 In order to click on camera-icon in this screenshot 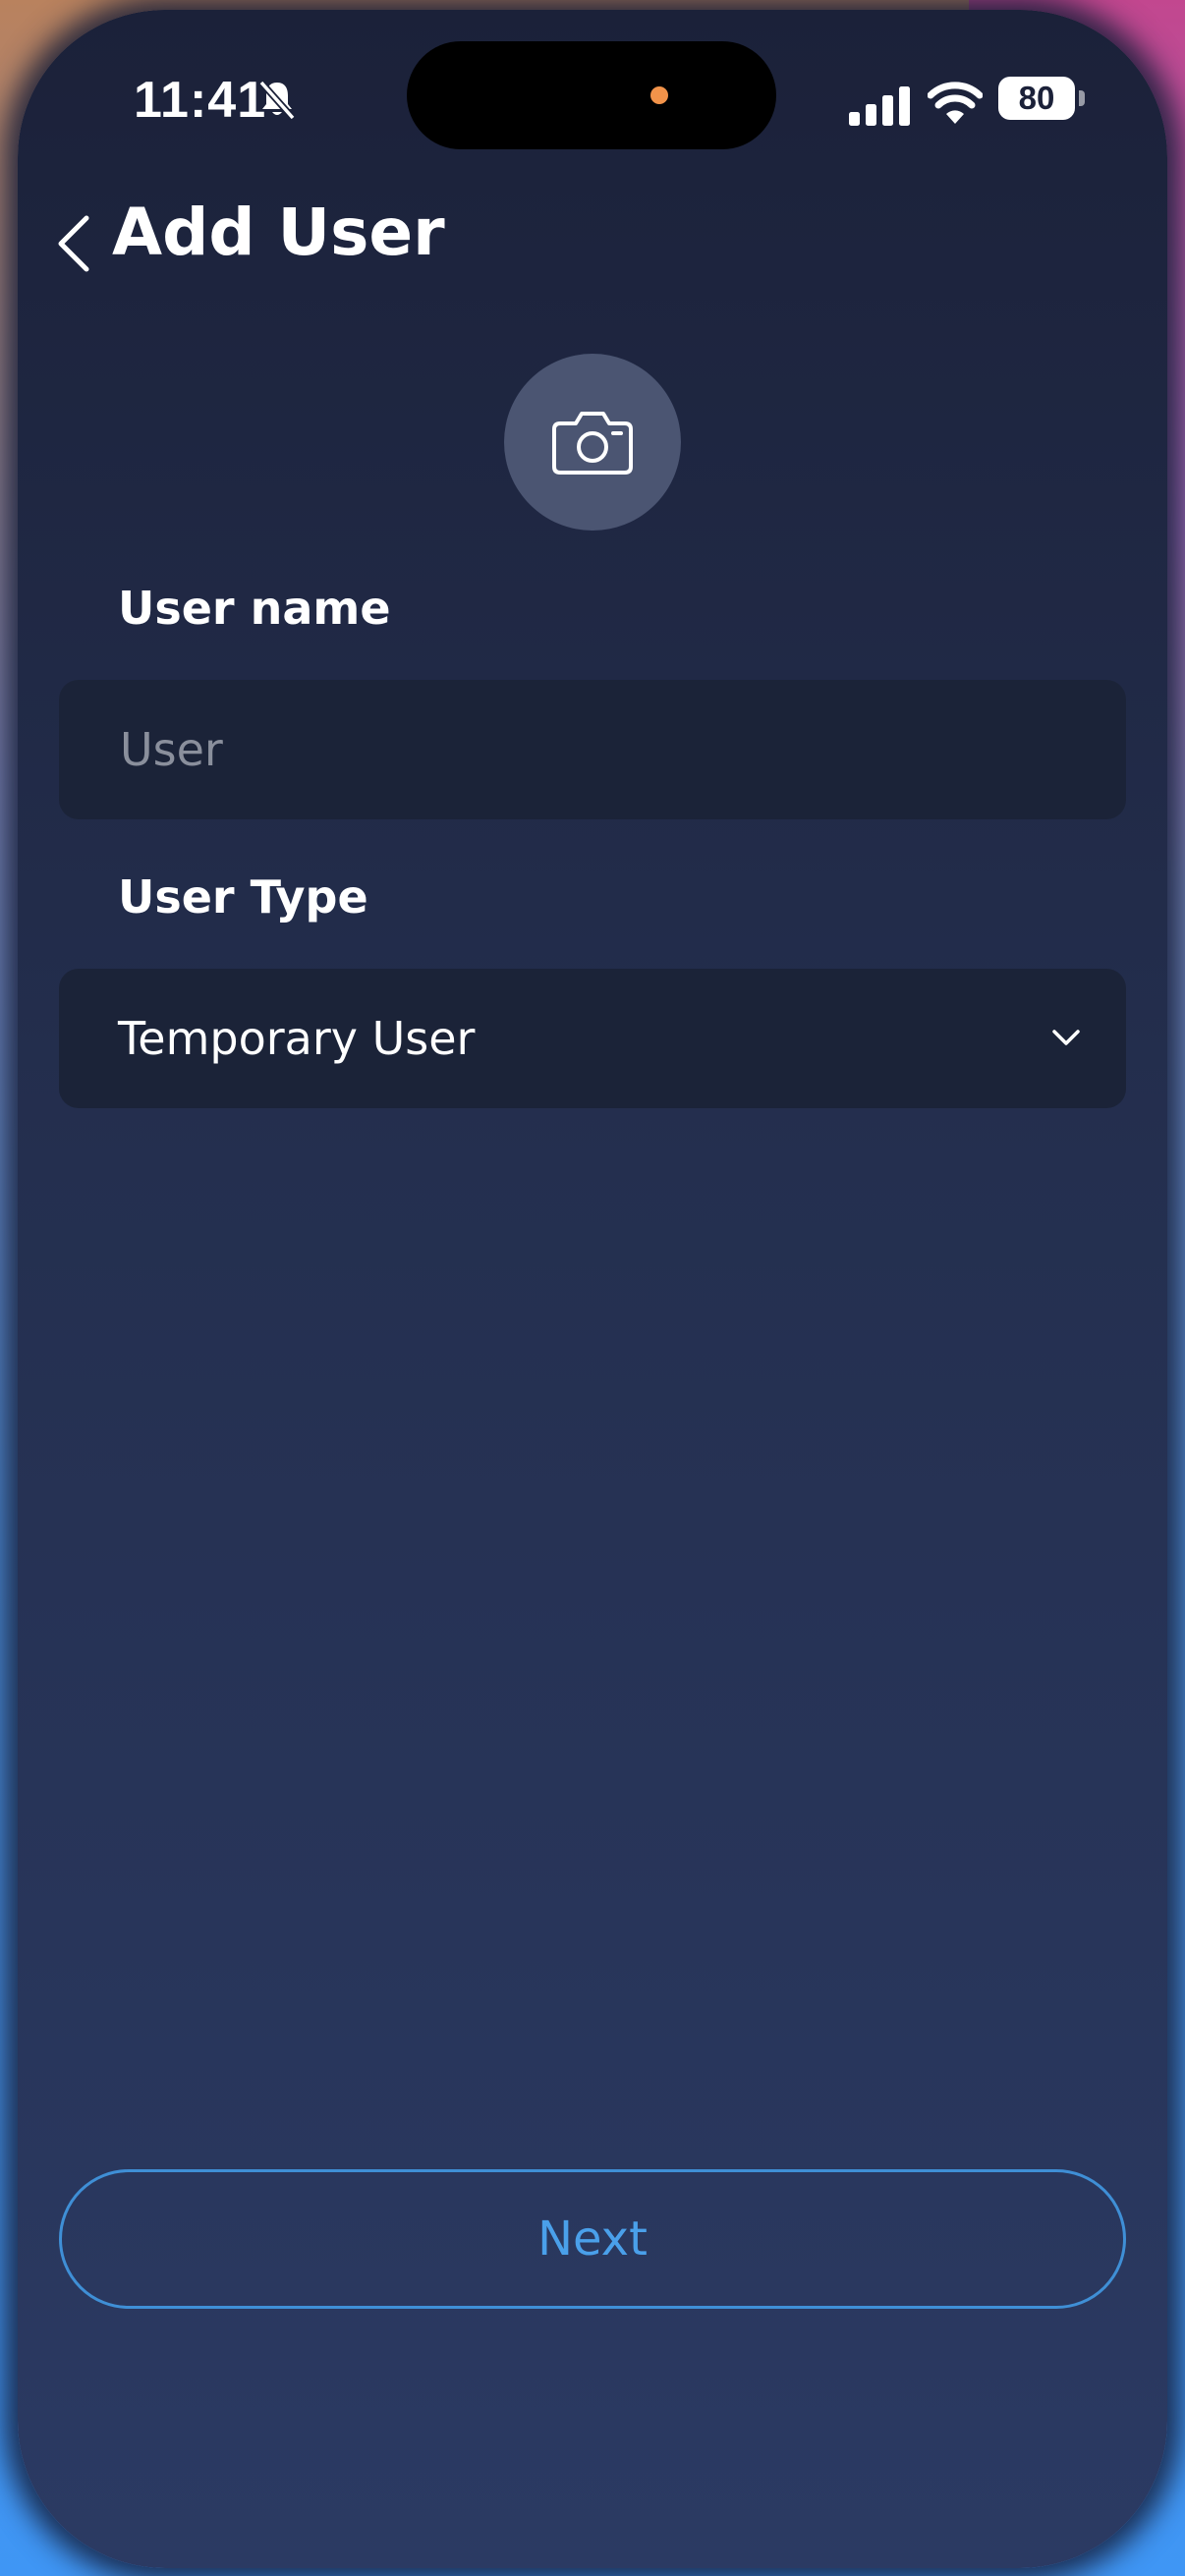, I will do `click(592, 443)`.